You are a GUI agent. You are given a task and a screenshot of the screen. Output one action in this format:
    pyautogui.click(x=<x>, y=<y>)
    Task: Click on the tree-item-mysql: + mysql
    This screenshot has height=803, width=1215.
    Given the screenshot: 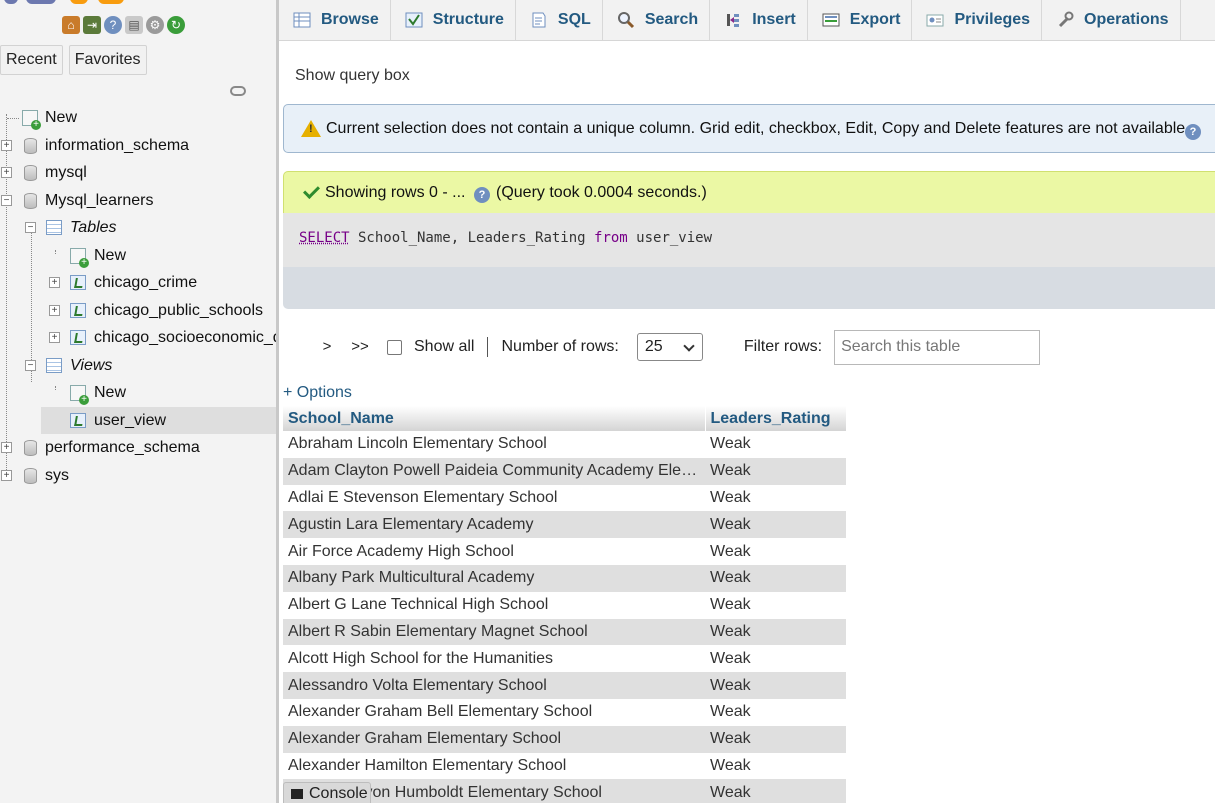 What is the action you would take?
    pyautogui.click(x=138, y=173)
    